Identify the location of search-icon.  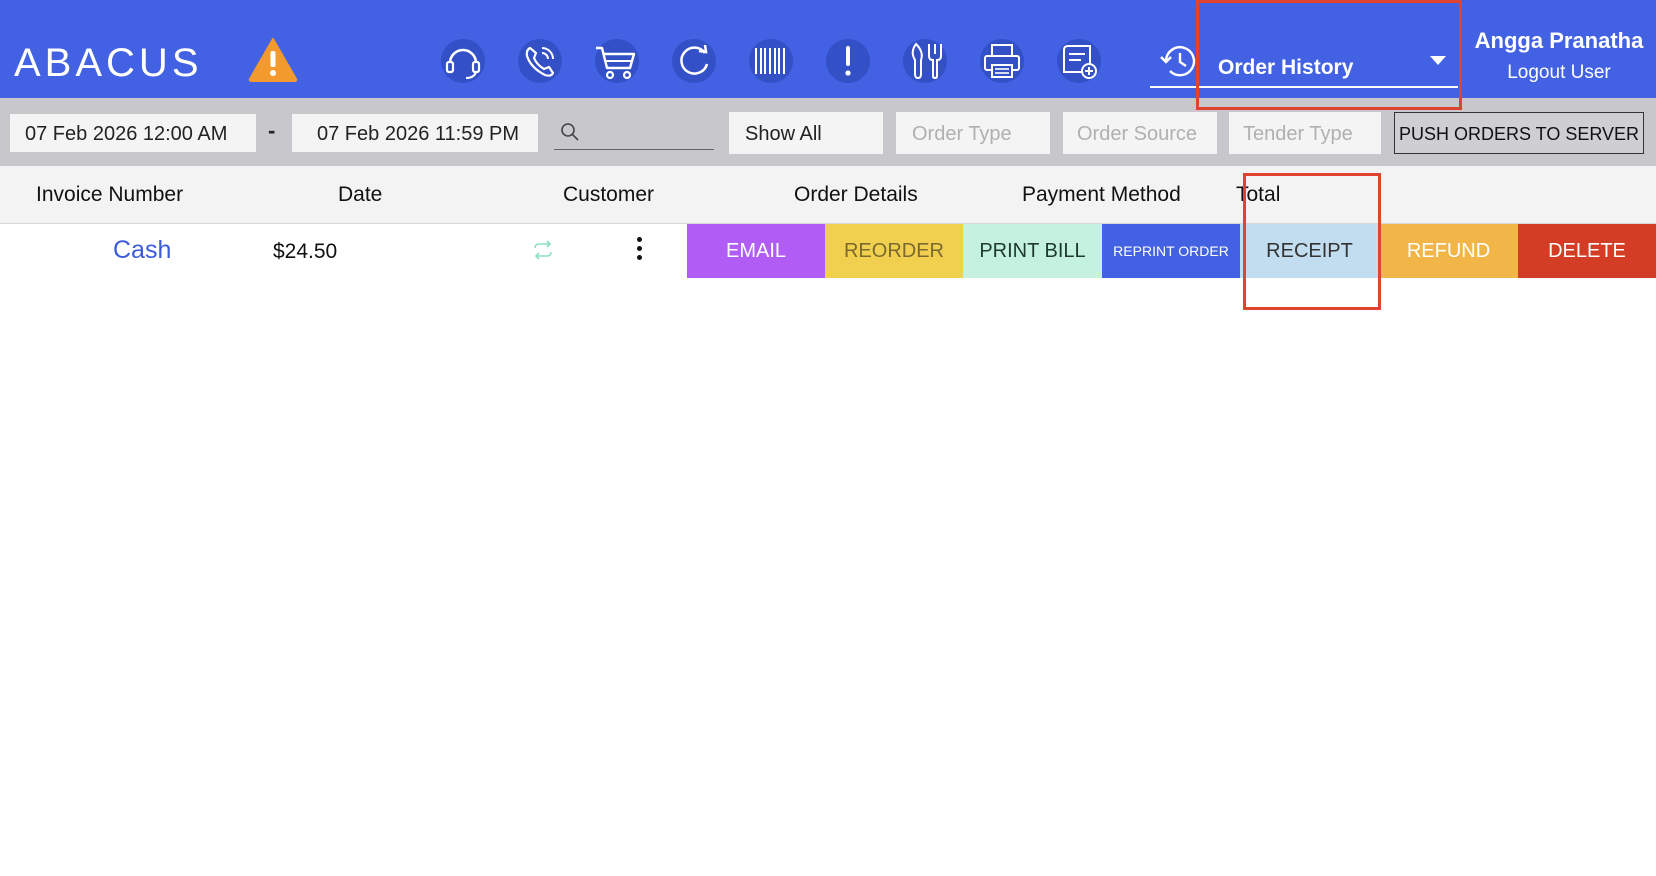
(570, 132).